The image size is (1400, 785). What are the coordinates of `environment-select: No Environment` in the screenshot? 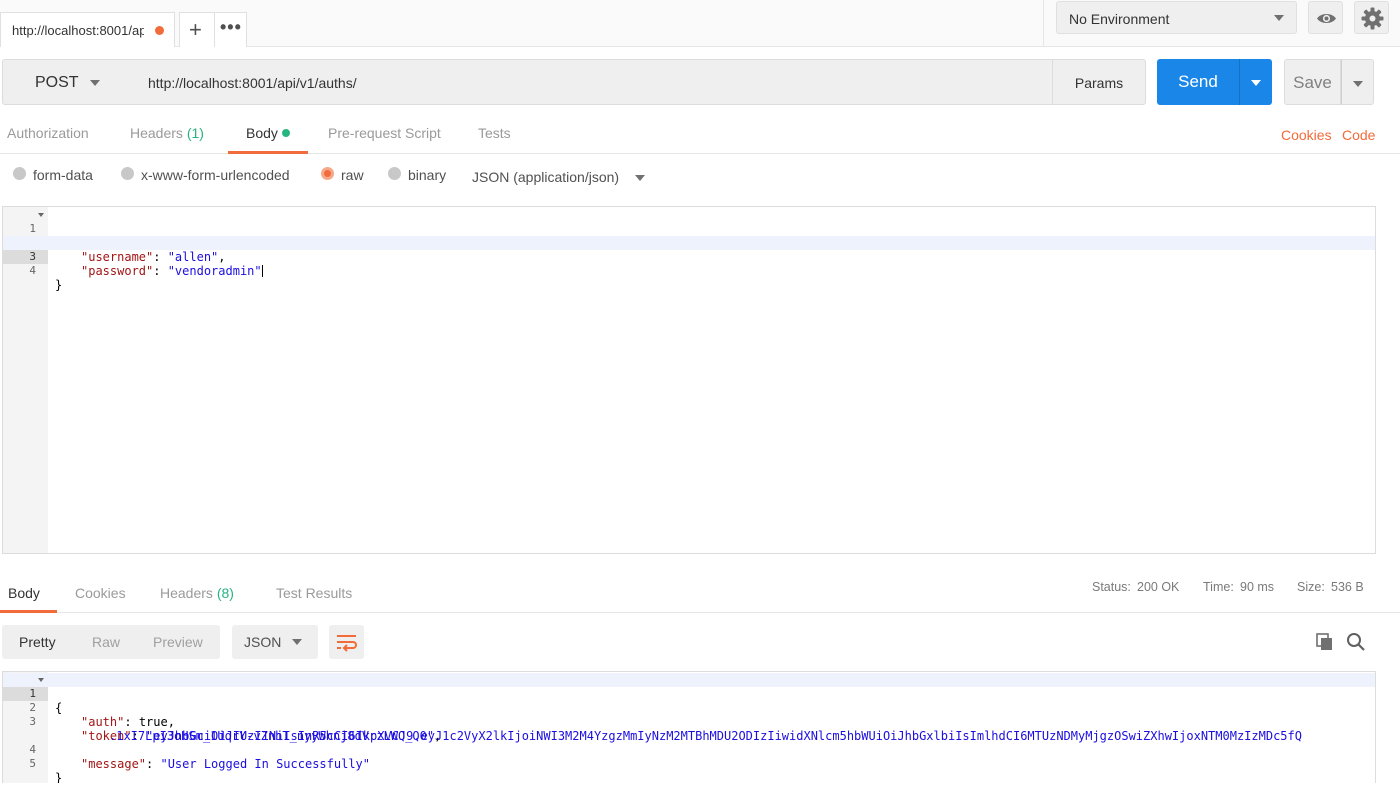 It's located at (1176, 17).